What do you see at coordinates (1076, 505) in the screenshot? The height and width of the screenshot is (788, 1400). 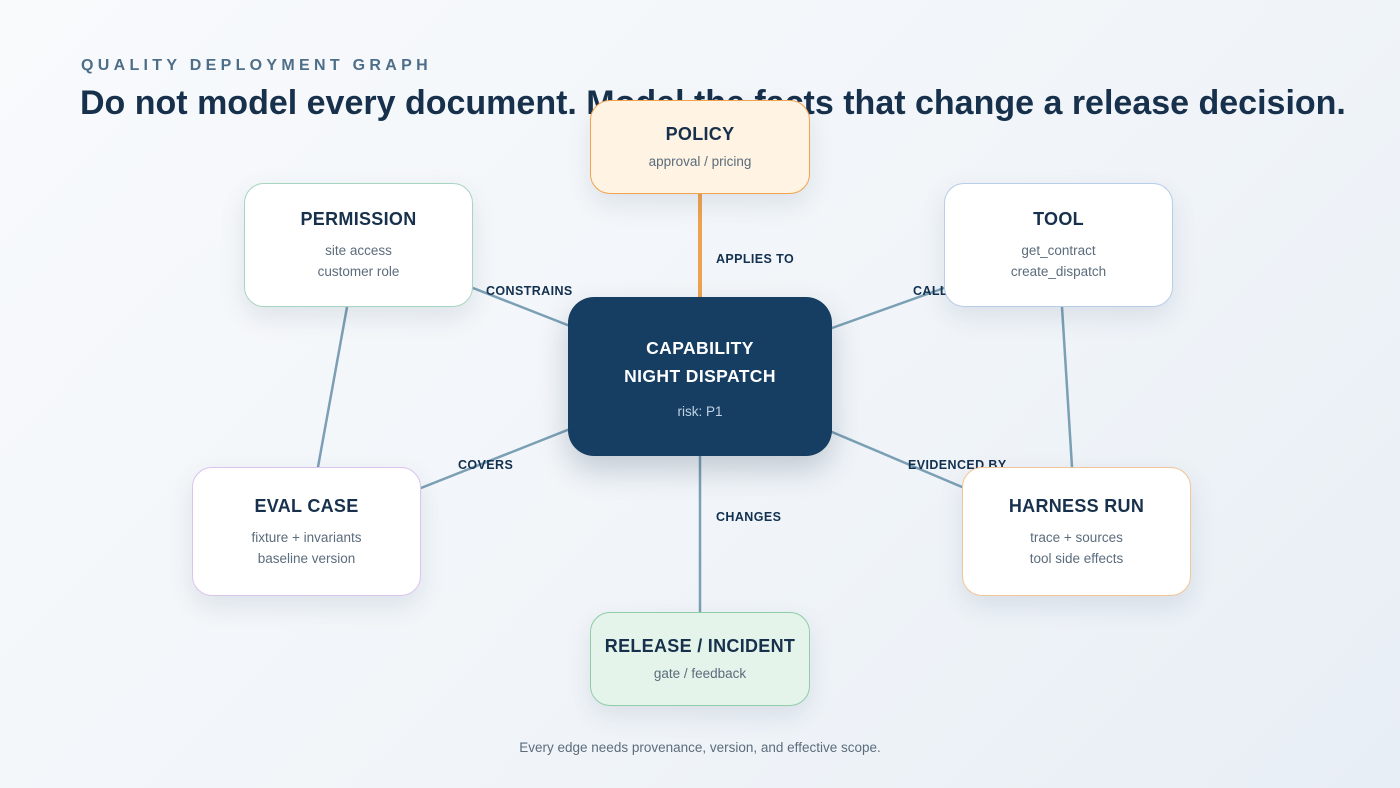 I see `harness-run-title: HARNESS RUN` at bounding box center [1076, 505].